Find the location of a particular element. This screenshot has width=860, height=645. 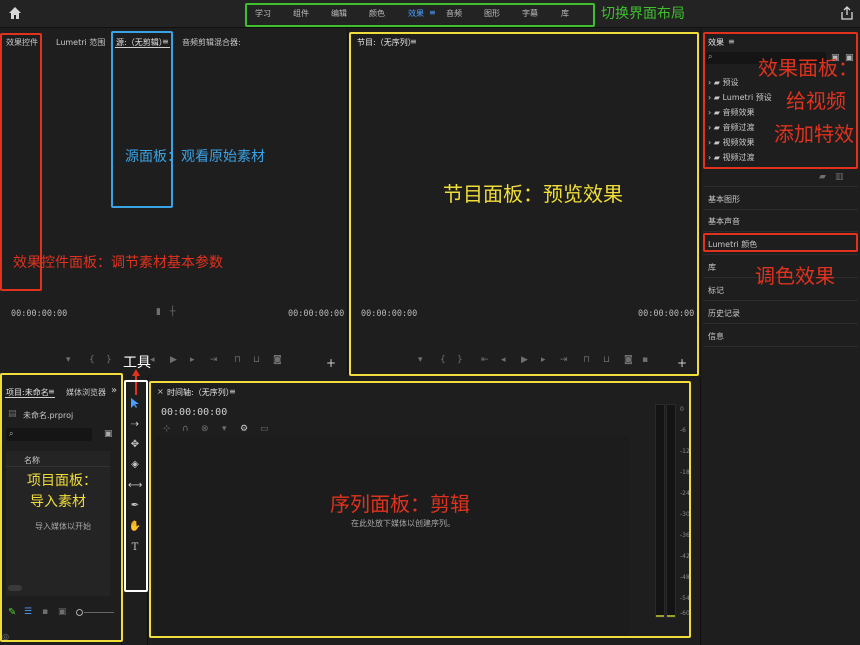

source-highlight-box is located at coordinates (142, 119).